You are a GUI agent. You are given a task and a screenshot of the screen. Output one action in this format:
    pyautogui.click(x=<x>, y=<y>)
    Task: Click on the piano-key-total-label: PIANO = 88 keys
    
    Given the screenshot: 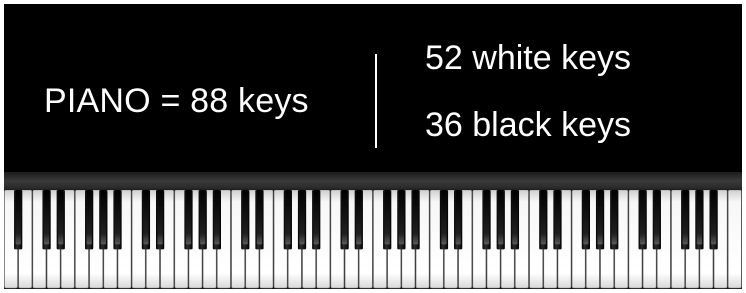 What is the action you would take?
    pyautogui.click(x=176, y=101)
    